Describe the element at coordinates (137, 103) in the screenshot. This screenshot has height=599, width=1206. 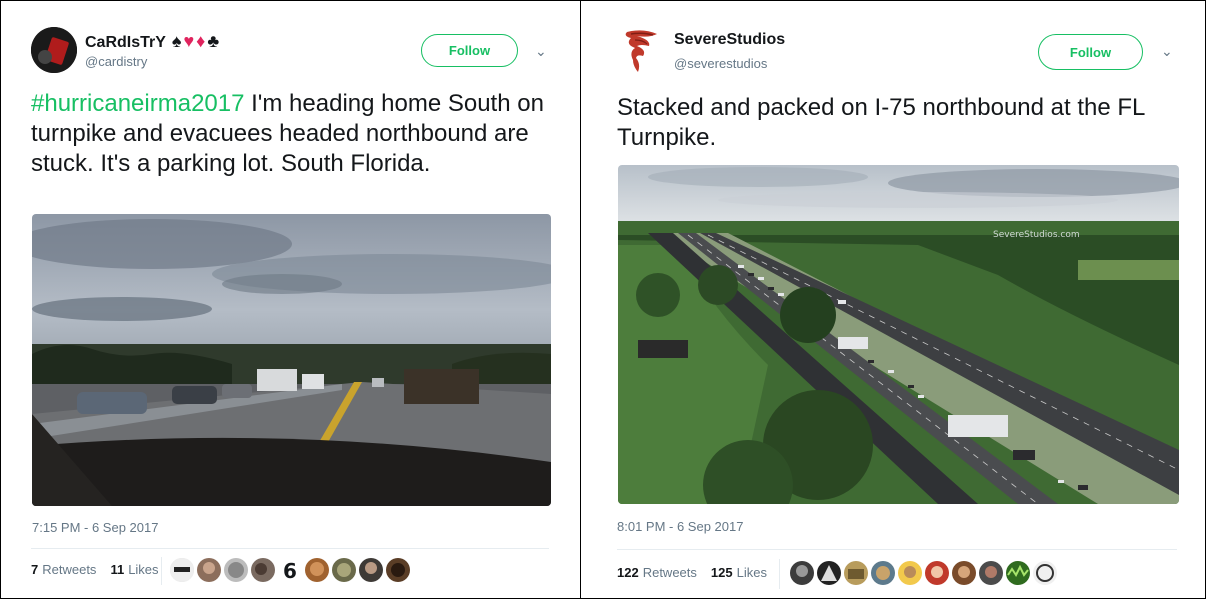
I see `hashtag-link: #hurricaneirma2017` at that location.